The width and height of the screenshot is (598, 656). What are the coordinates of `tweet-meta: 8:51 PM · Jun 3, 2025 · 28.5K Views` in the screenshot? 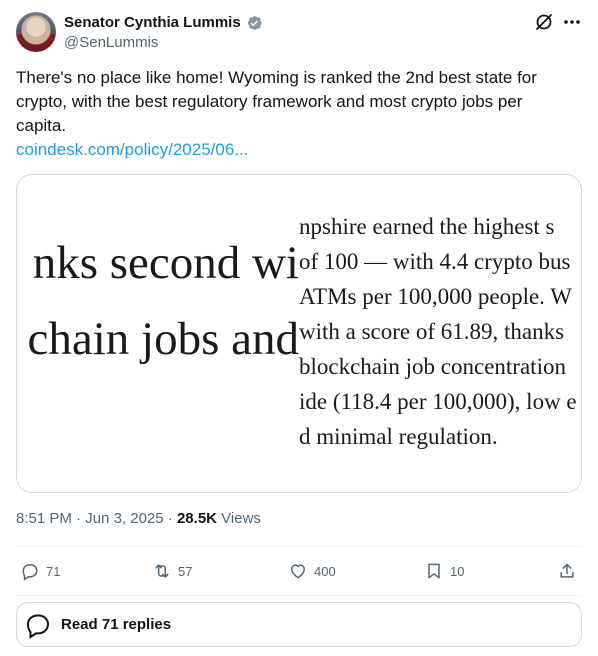 It's located at (138, 519).